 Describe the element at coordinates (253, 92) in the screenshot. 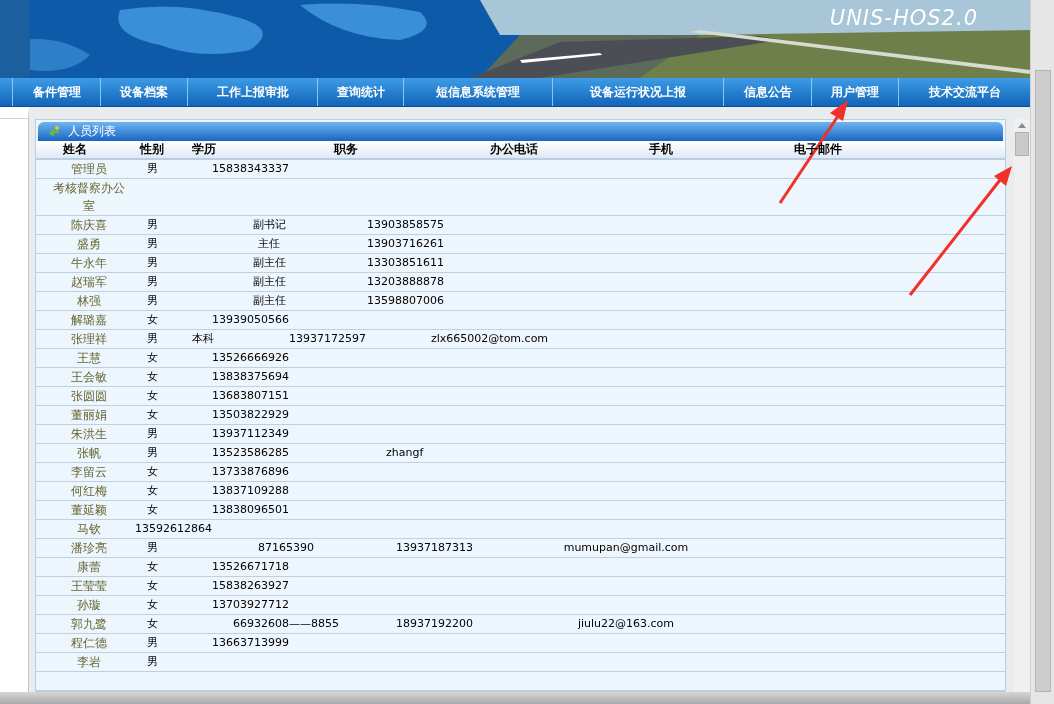

I see `nav-item: 工作上报审批` at that location.